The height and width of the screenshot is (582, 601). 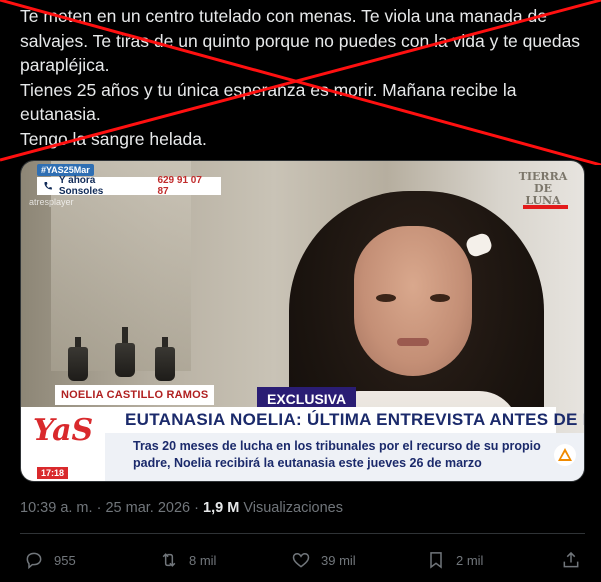 I want to click on show-logo: TIERRA DE LUNA, so click(x=543, y=188).